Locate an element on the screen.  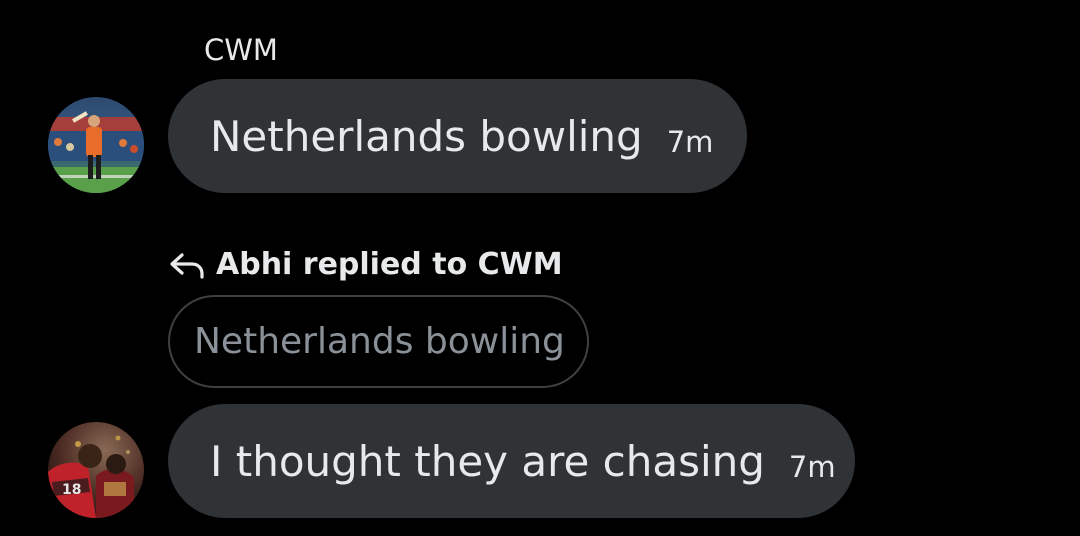
message-bubble: I thought they are chasing 7m is located at coordinates (511, 461).